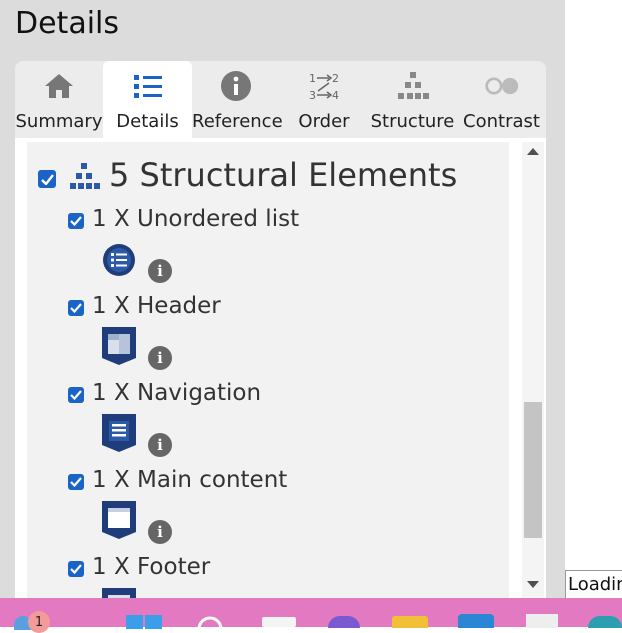 The height and width of the screenshot is (633, 622). I want to click on item-label: 1 X Header, so click(156, 306).